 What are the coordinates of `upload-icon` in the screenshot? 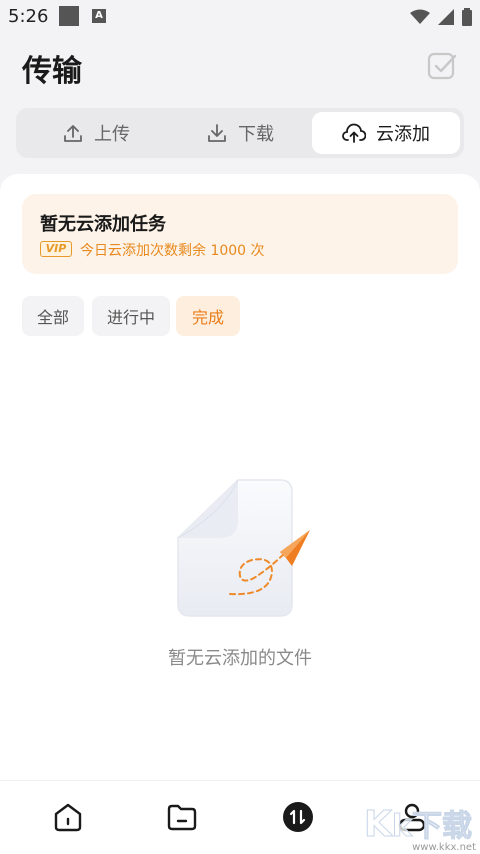 It's located at (73, 133).